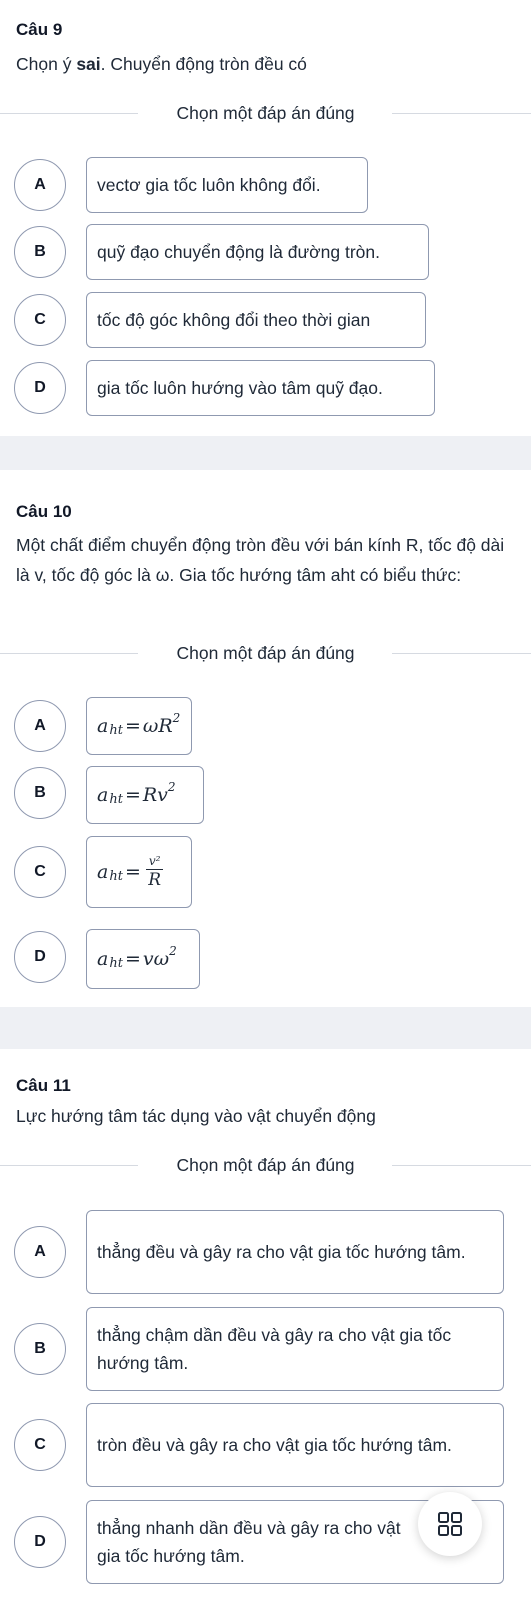 The image size is (531, 1615). I want to click on formula: a ht = Rv 2, so click(136, 793).